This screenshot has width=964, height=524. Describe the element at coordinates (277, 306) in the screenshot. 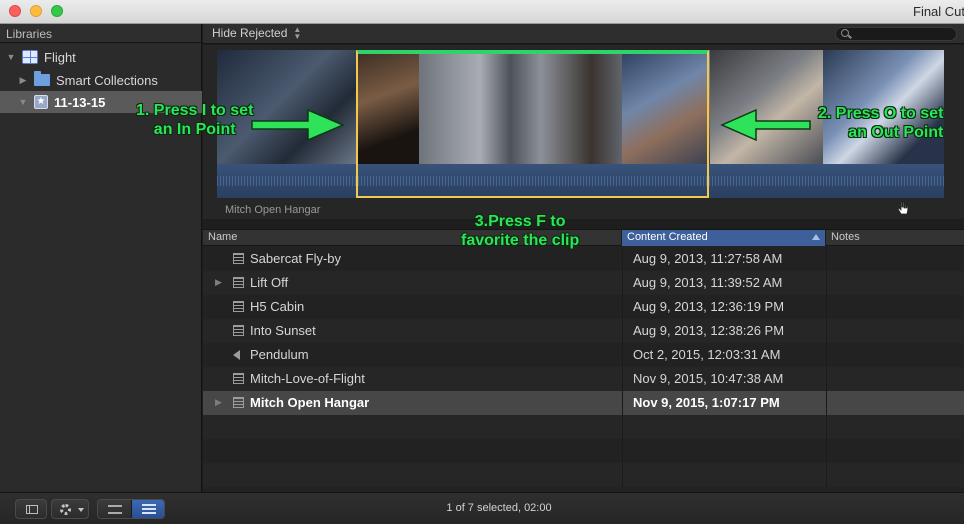

I see `clip-name: H5 Cabin` at that location.